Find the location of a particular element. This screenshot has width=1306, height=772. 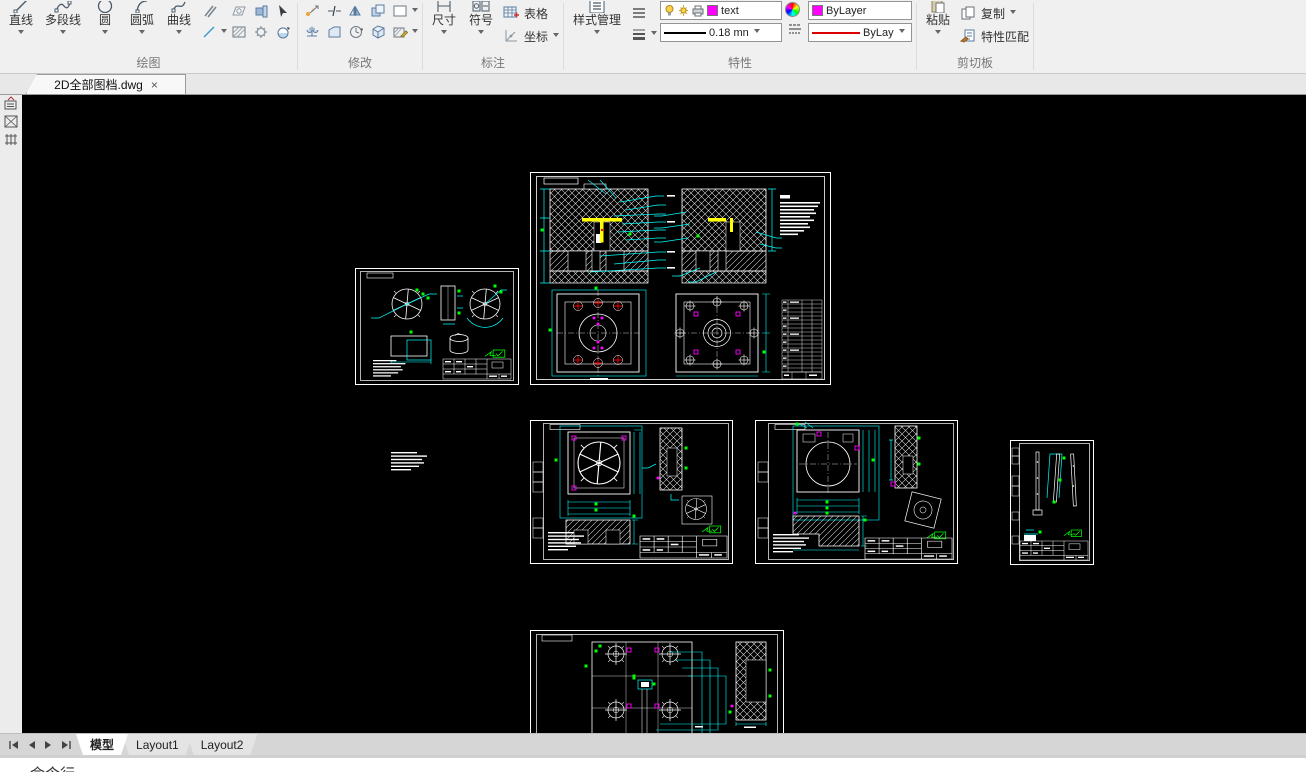

layer-combobox: text is located at coordinates (721, 10).